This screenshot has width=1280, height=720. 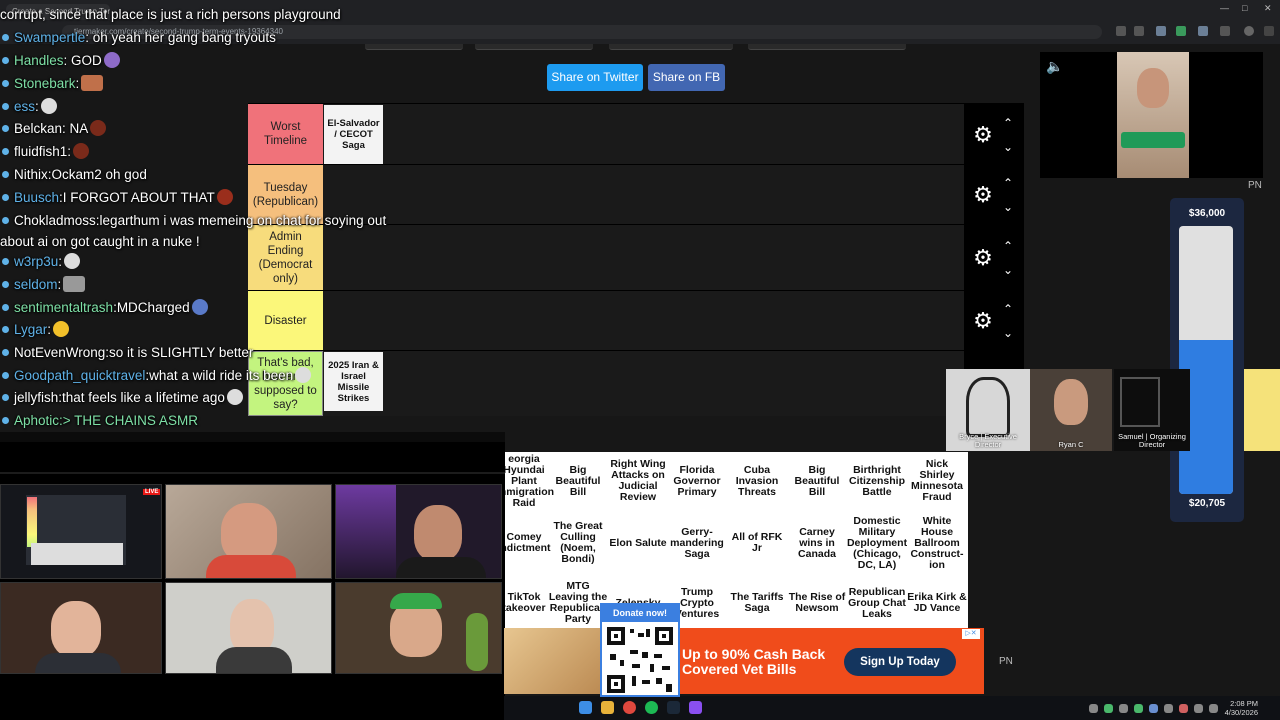 I want to click on pool-item: MTG Leaving the Republican Party, so click(x=578, y=601).